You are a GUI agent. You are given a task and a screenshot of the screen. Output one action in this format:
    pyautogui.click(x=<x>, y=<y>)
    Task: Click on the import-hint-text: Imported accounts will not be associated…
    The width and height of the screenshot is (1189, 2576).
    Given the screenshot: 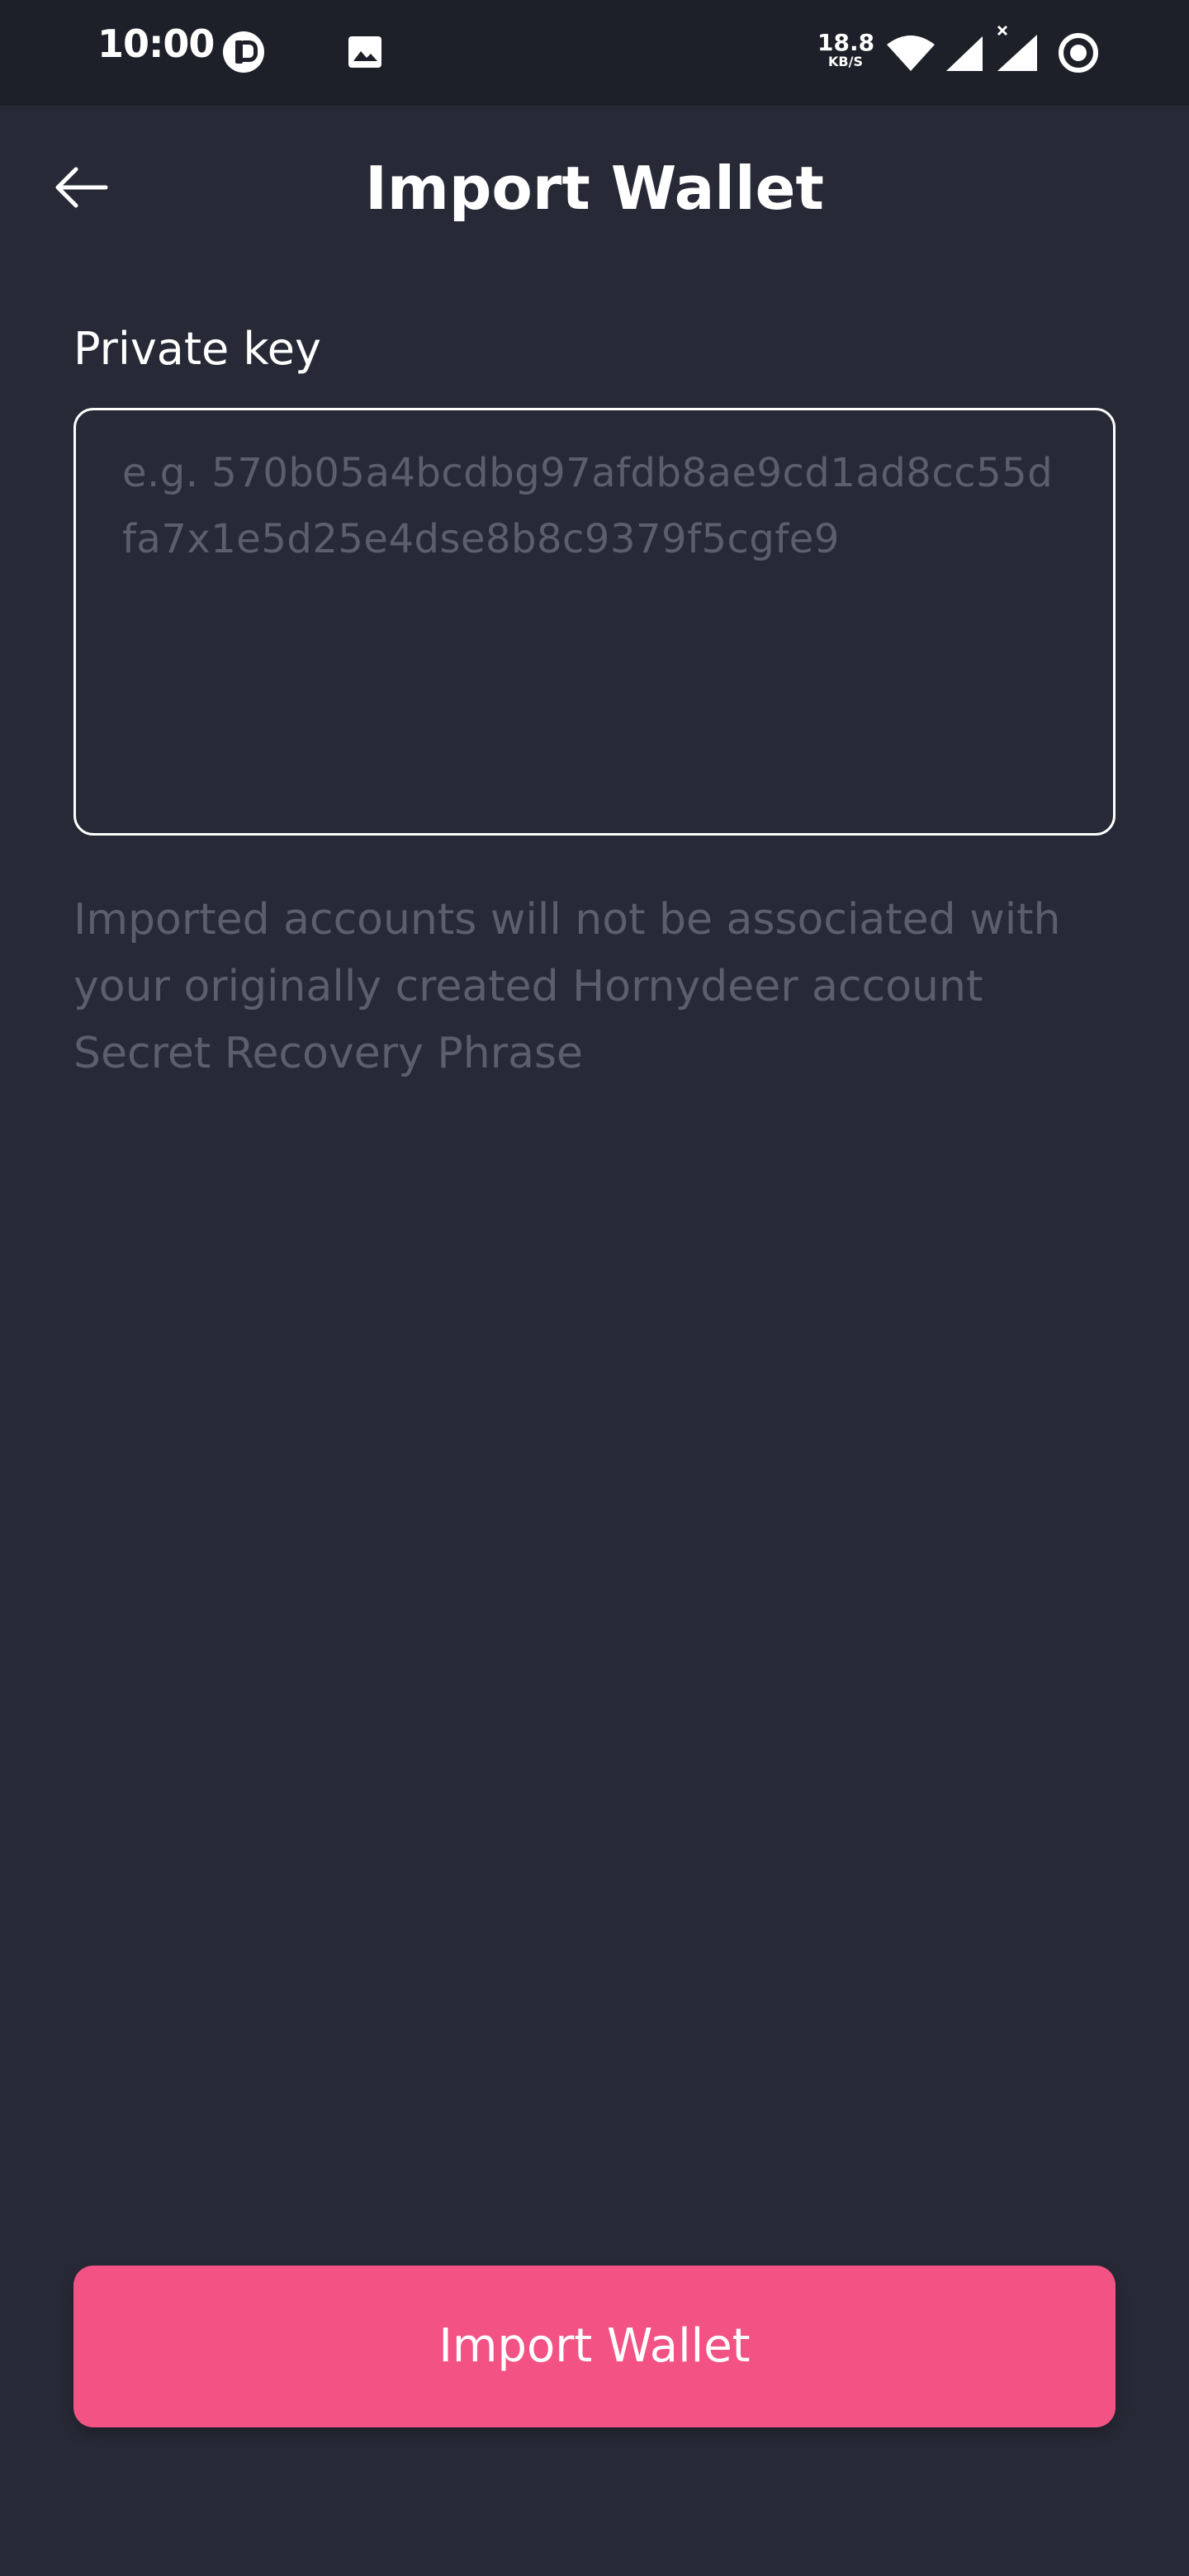 What is the action you would take?
    pyautogui.click(x=567, y=986)
    